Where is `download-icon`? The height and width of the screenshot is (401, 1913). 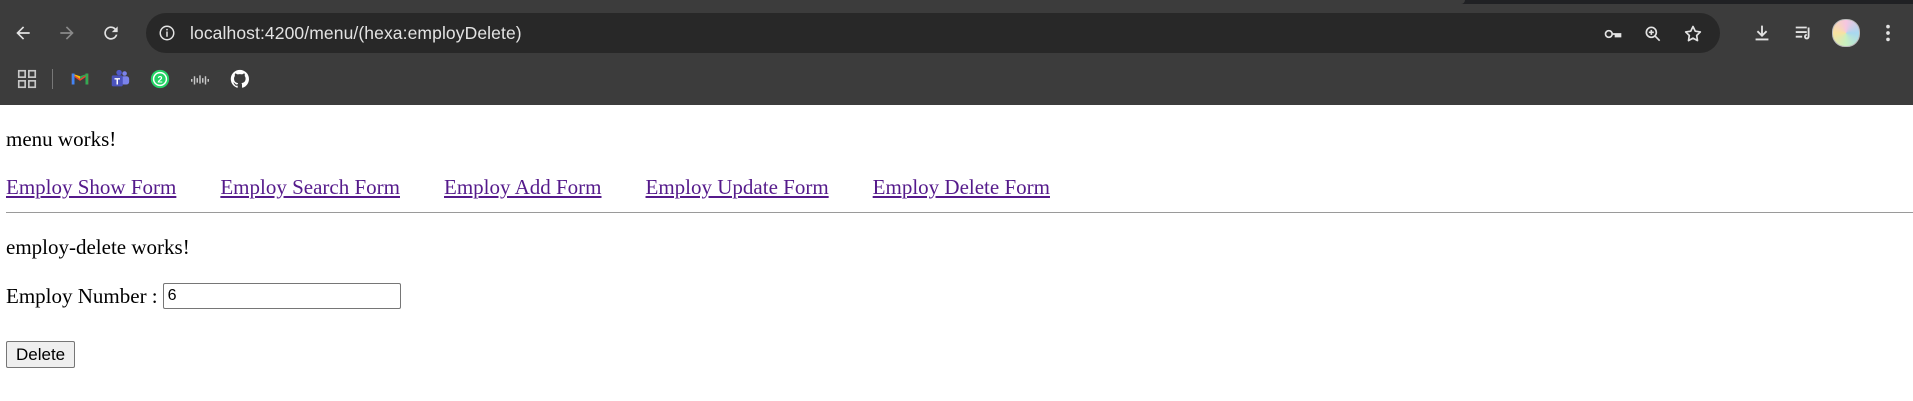 download-icon is located at coordinates (1762, 33).